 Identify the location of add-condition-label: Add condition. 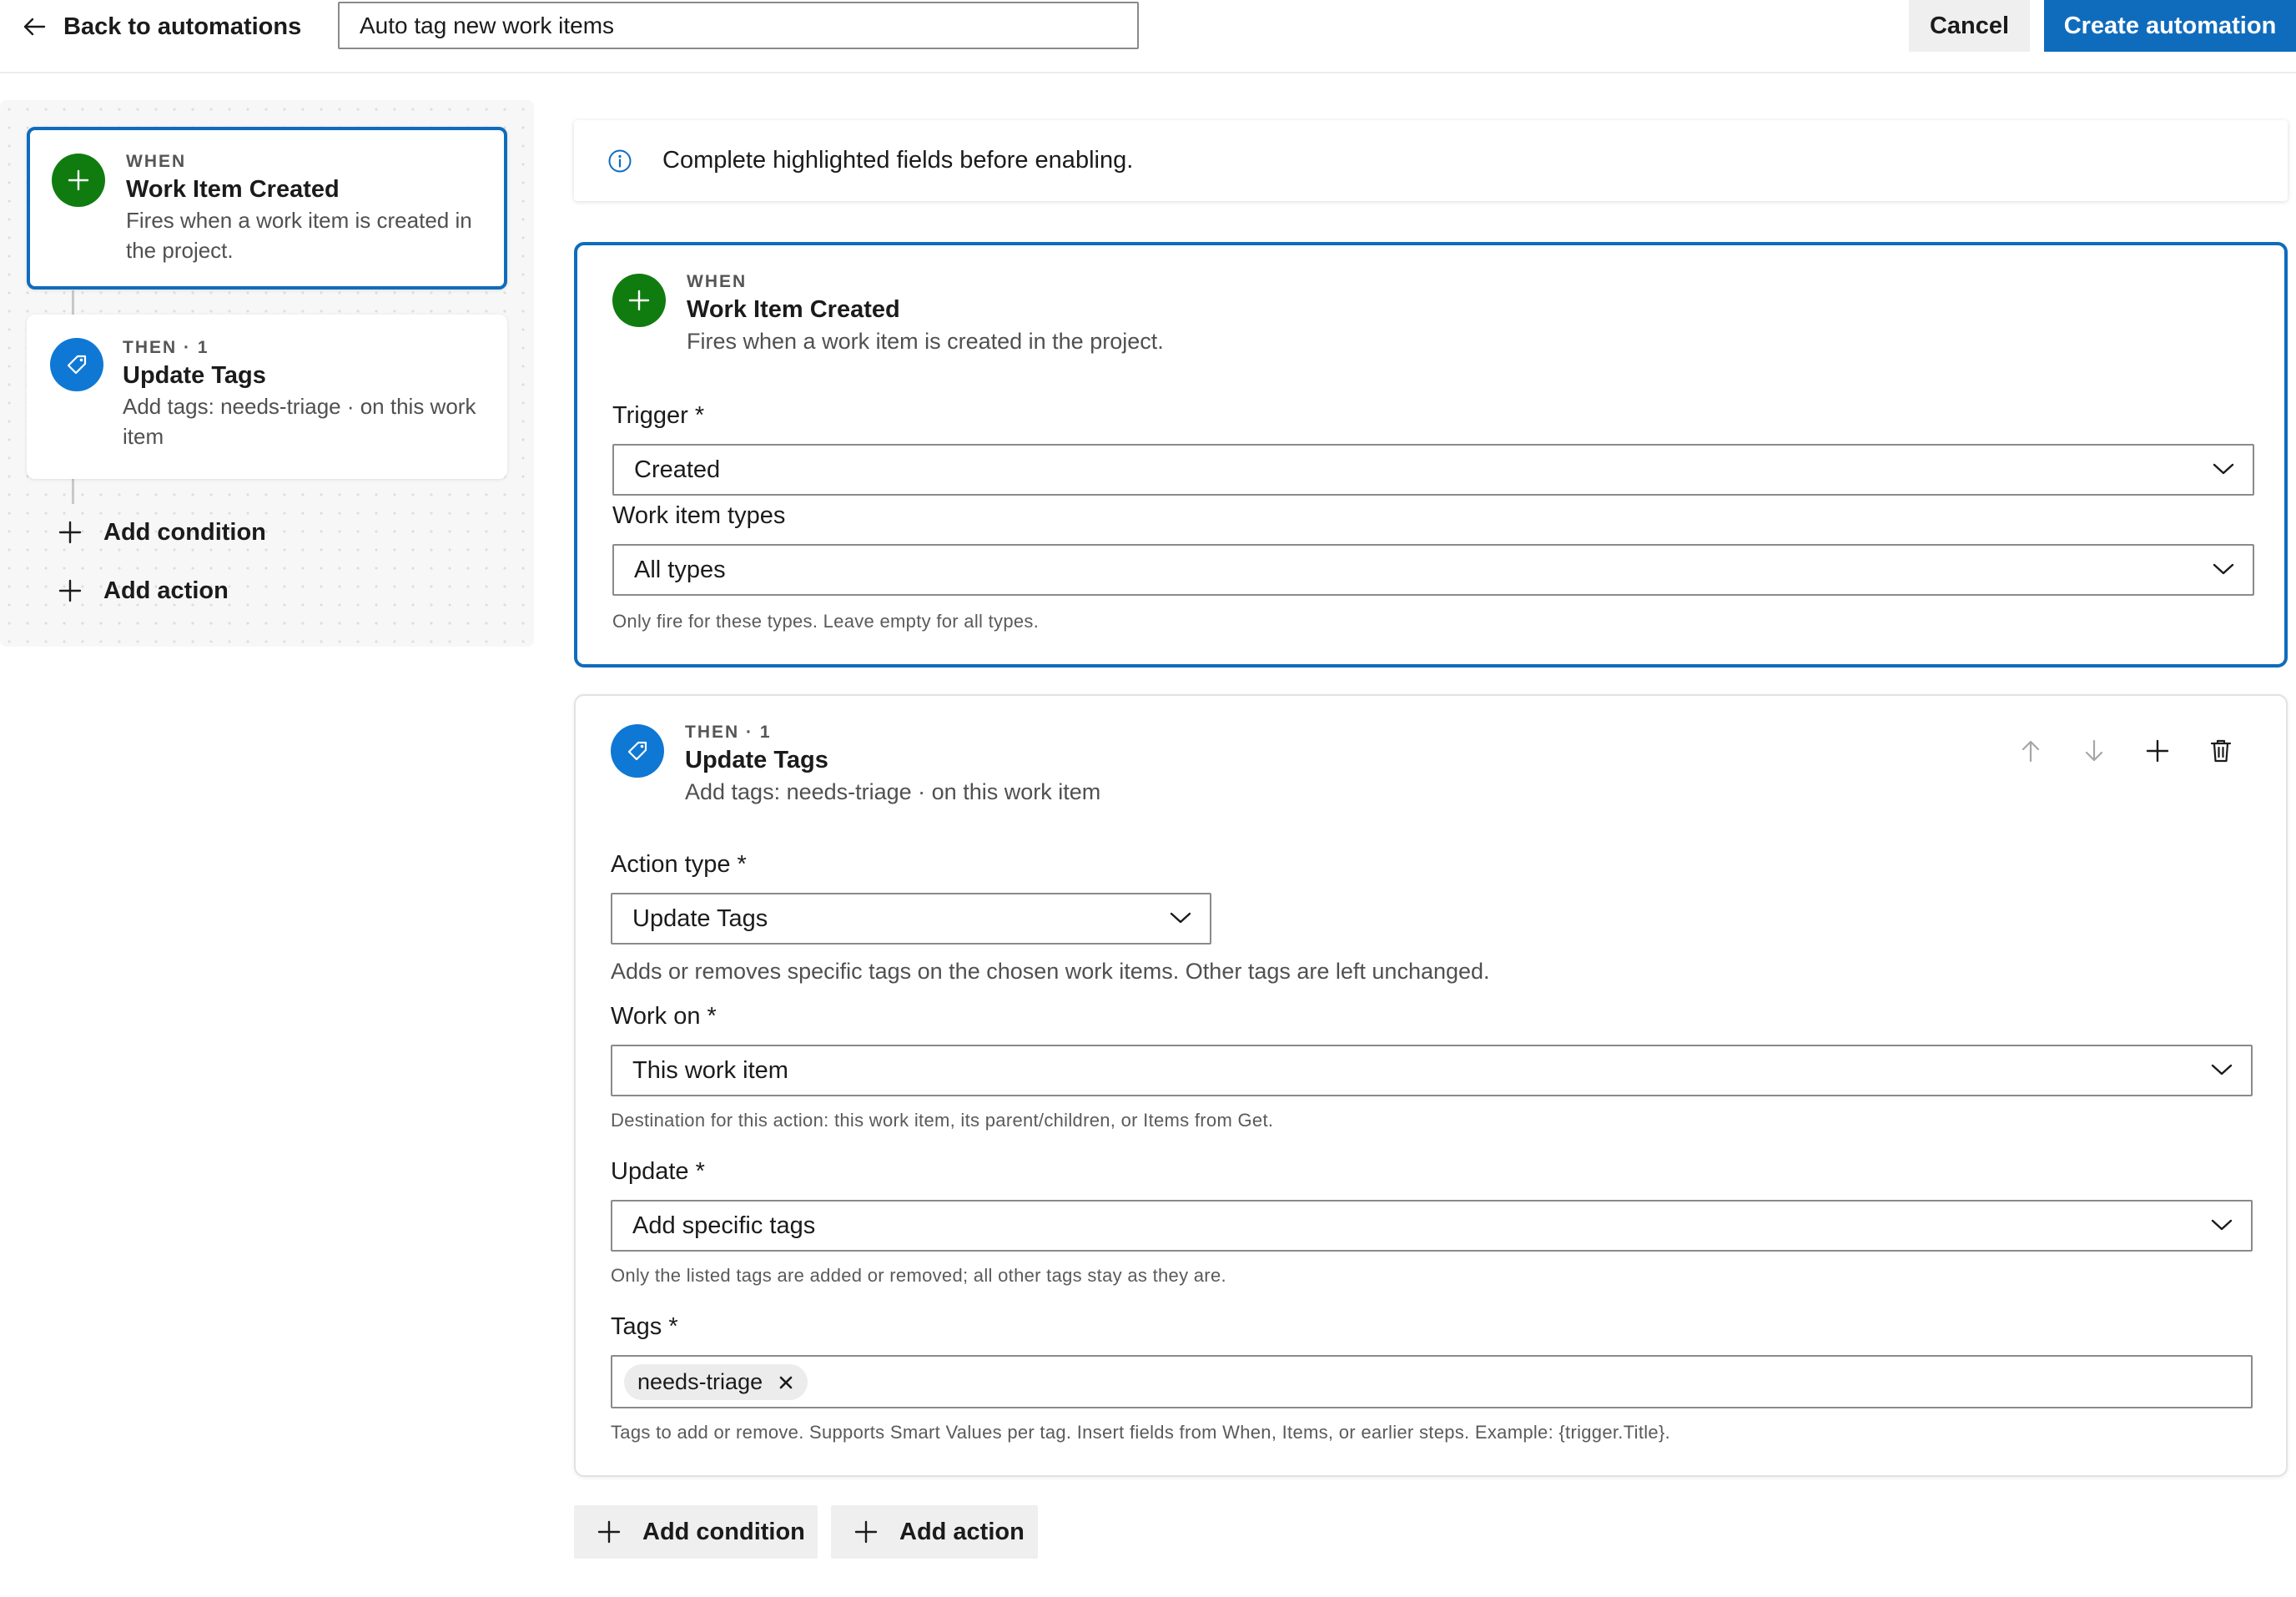
(723, 1531).